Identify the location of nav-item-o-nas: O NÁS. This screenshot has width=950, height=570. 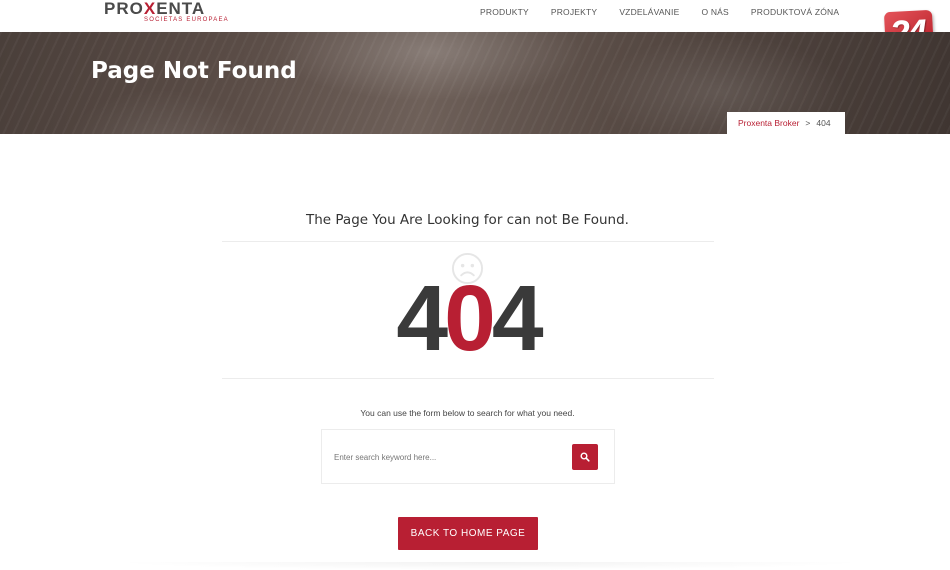
(714, 12).